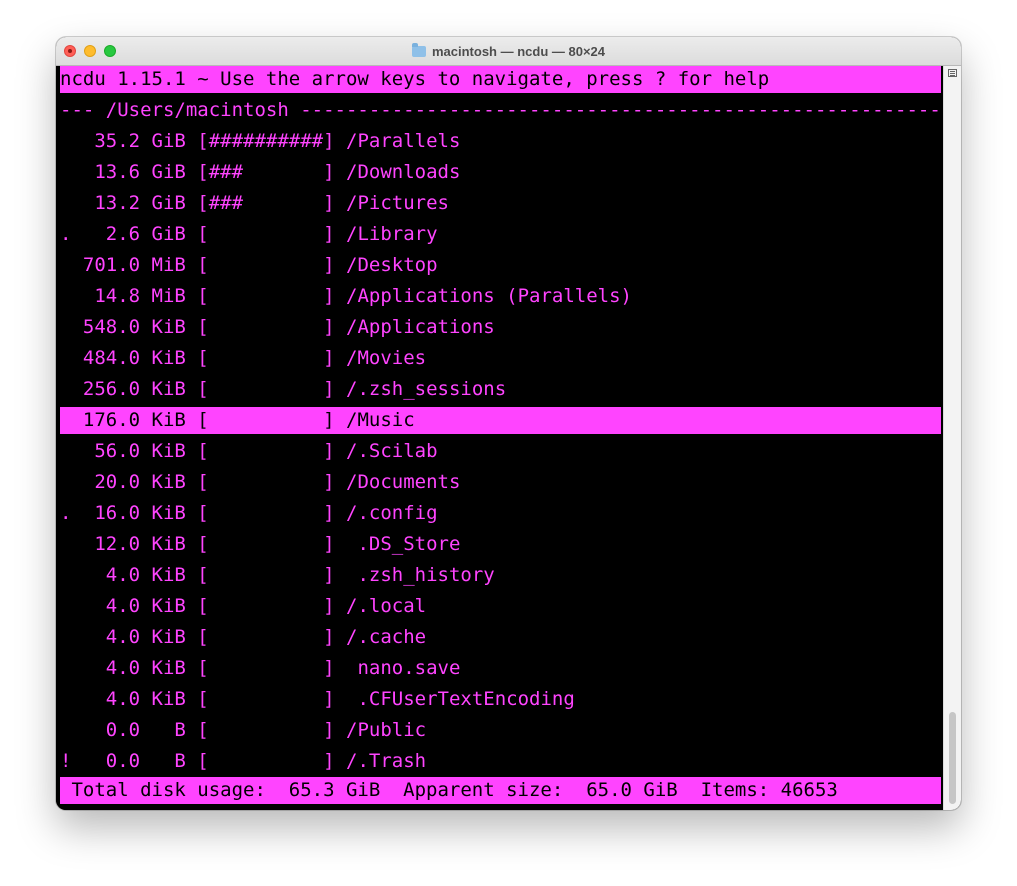 Image resolution: width=1017 pixels, height=886 pixels. I want to click on item-name: .CFUserTextEncoding, so click(460, 699).